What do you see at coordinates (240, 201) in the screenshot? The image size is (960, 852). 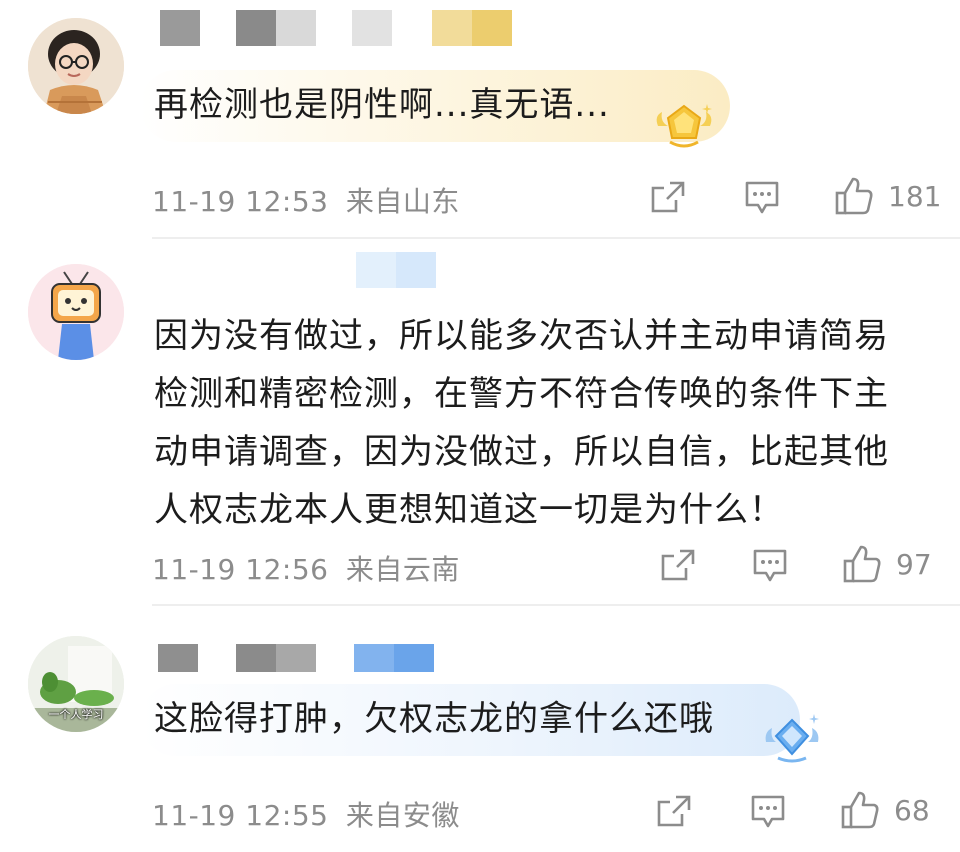 I see `comment-time: 11-19 12:53` at bounding box center [240, 201].